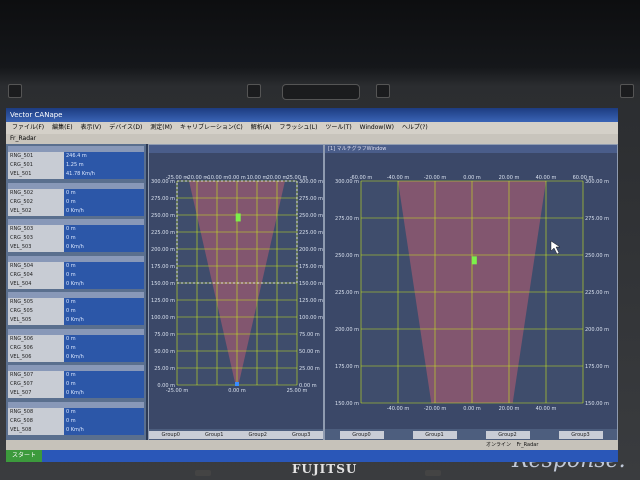 The image size is (640, 480). Describe the element at coordinates (36, 302) in the screenshot. I see `signal-name: RNG_505` at that location.